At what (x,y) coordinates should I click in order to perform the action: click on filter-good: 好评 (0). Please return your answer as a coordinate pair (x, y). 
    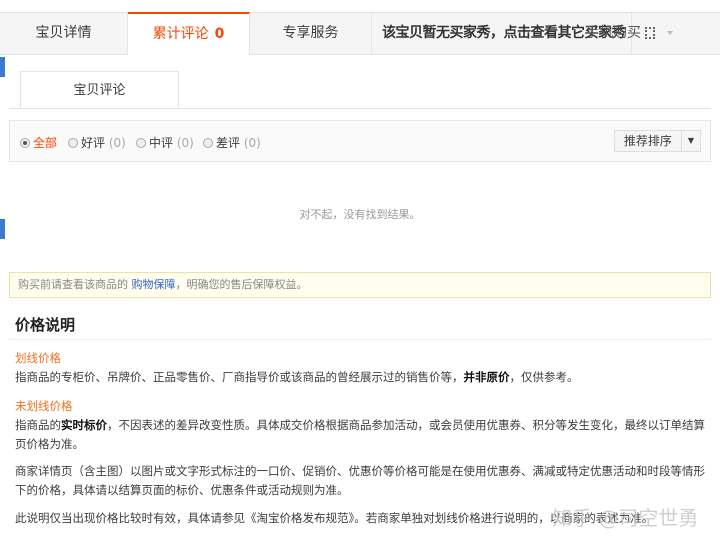
    Looking at the image, I should click on (97, 142).